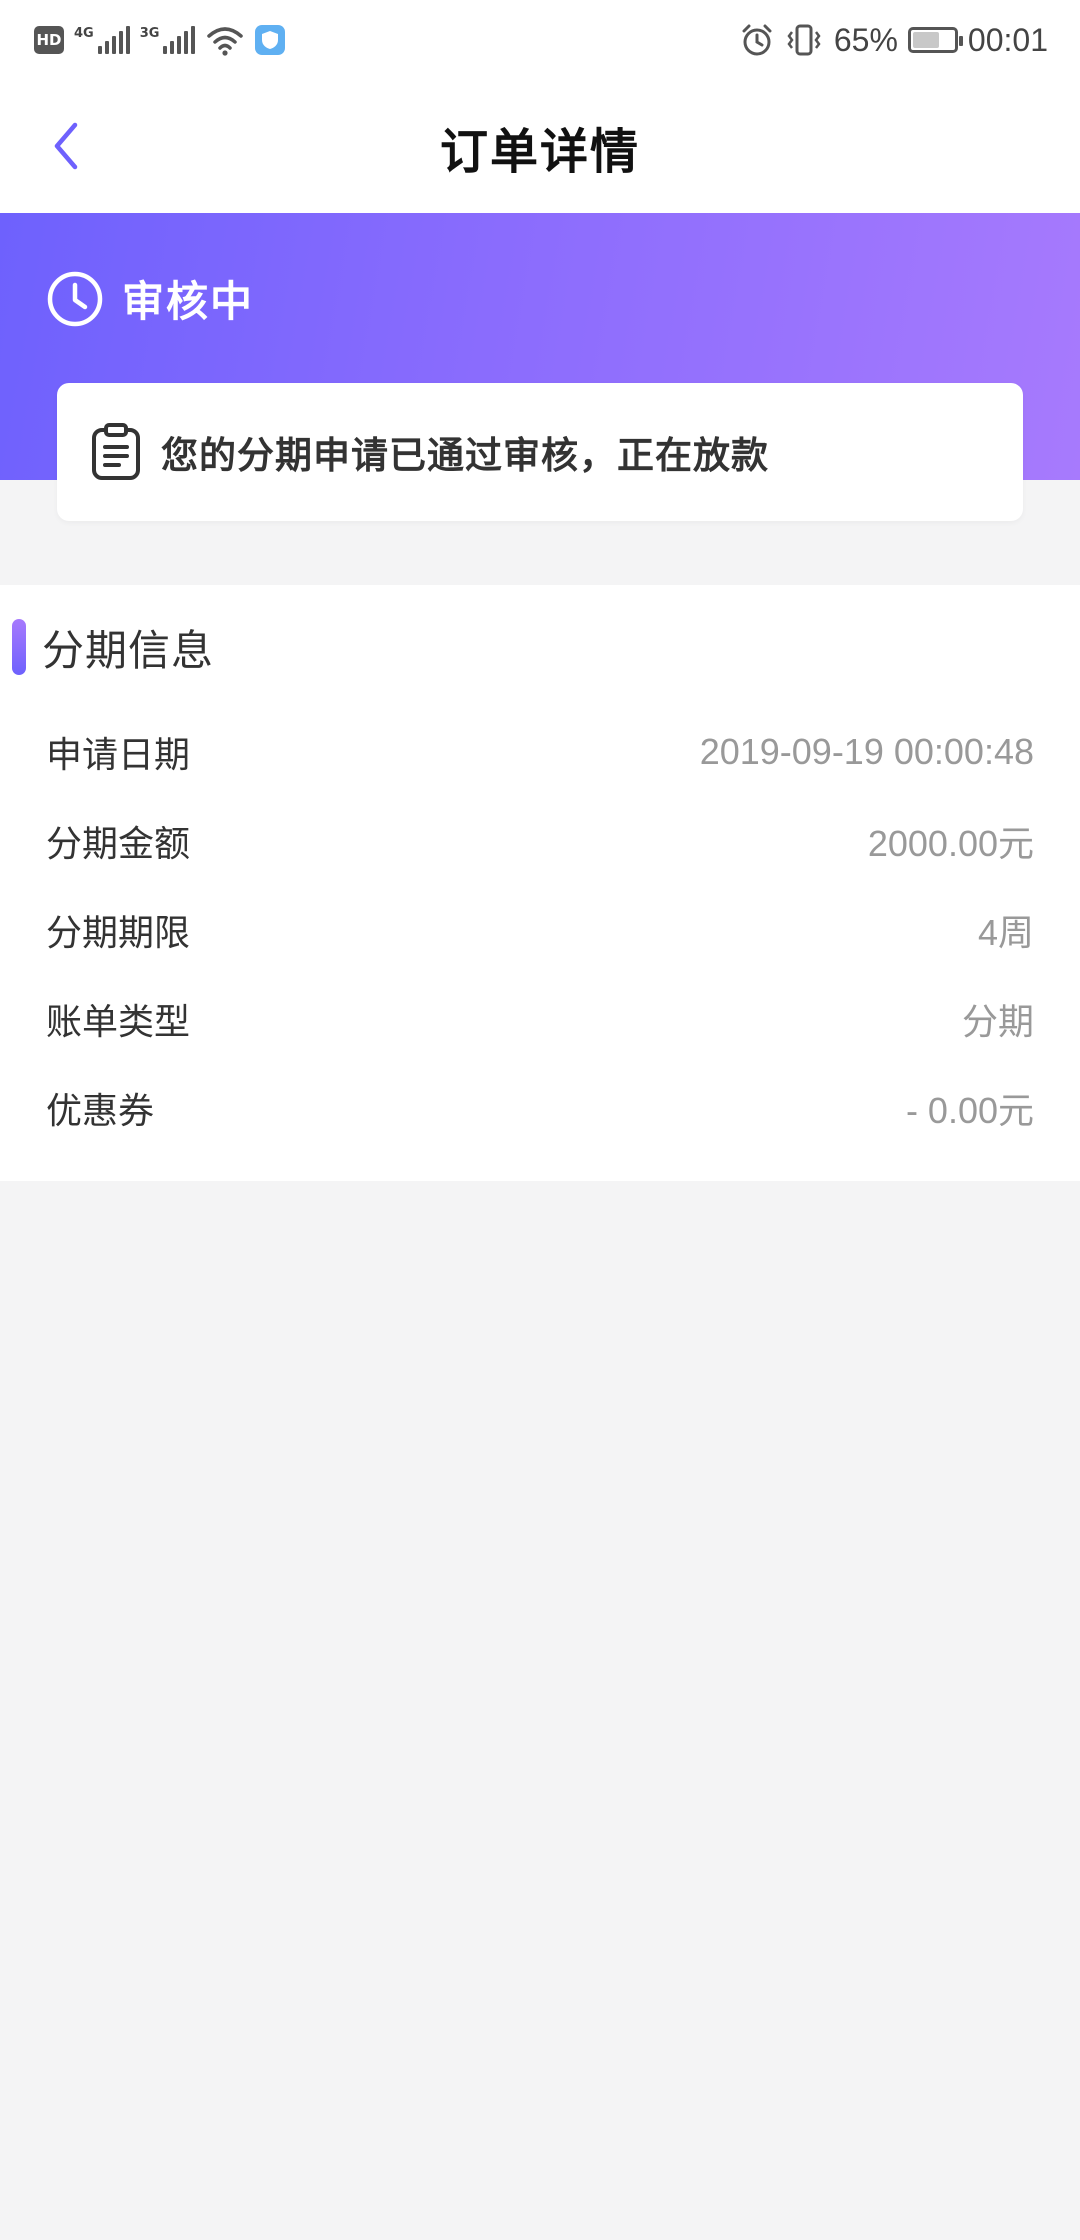 This screenshot has height=2240, width=1080. I want to click on review-status: 审核中, so click(150, 298).